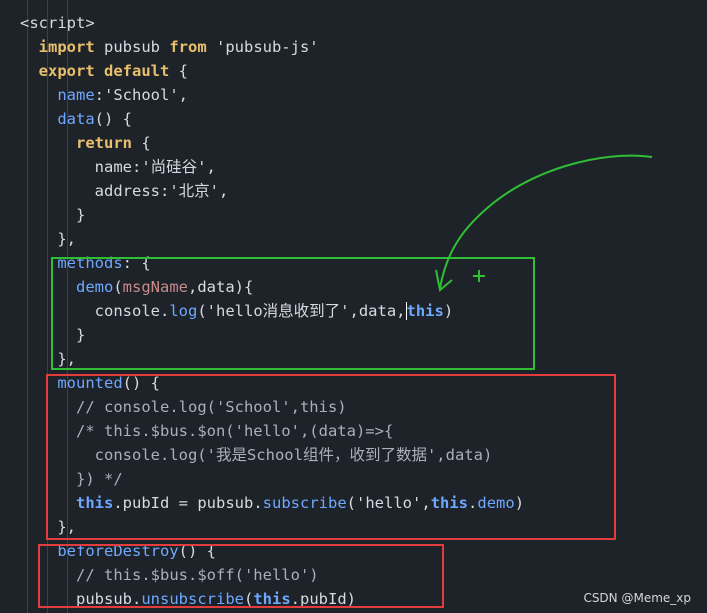 The height and width of the screenshot is (613, 707). I want to click on watermark: CSDN @Meme_xp, so click(637, 598).